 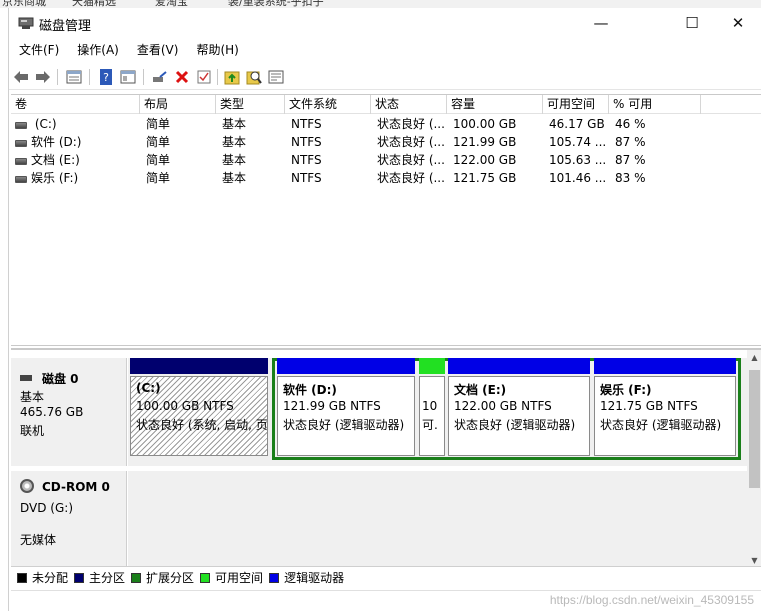 What do you see at coordinates (26, 378) in the screenshot?
I see `disk-icon` at bounding box center [26, 378].